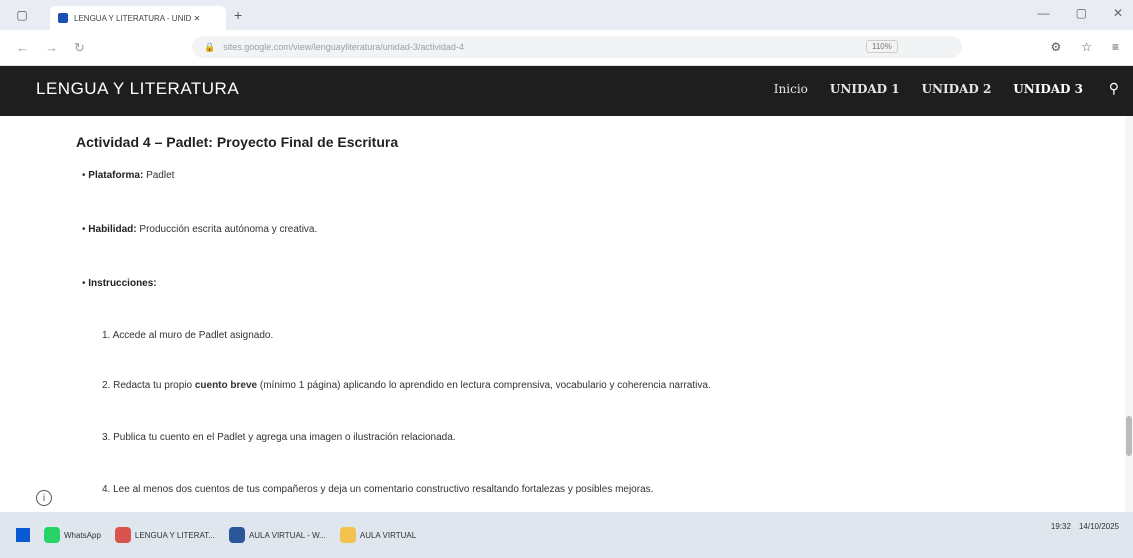 The width and height of the screenshot is (1133, 558). I want to click on step-2-start: 2. Redacta tu propio, so click(147, 385).